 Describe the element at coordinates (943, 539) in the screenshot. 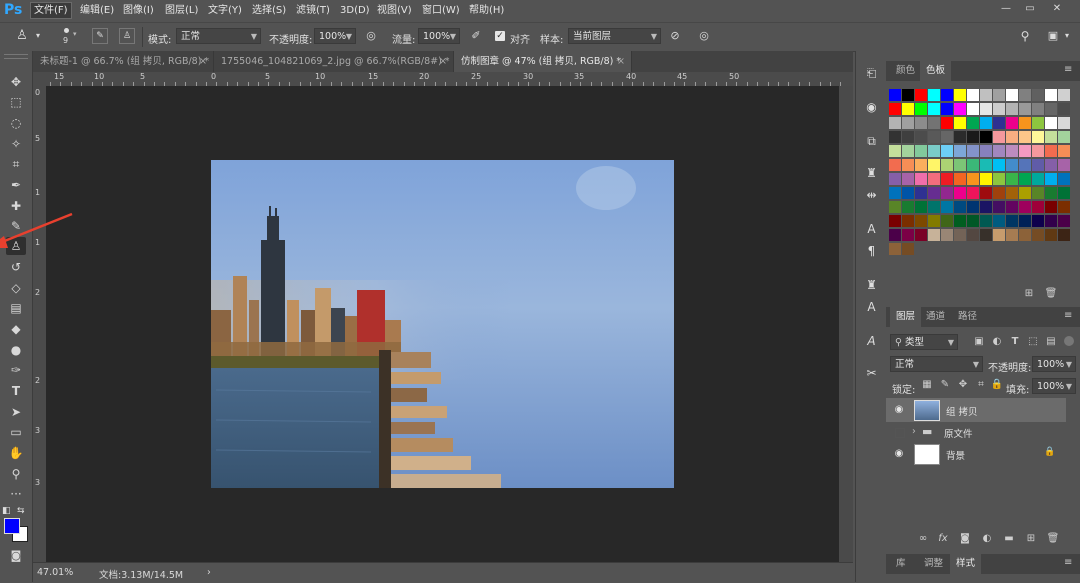

I see `layer-fx-icon: fx` at that location.